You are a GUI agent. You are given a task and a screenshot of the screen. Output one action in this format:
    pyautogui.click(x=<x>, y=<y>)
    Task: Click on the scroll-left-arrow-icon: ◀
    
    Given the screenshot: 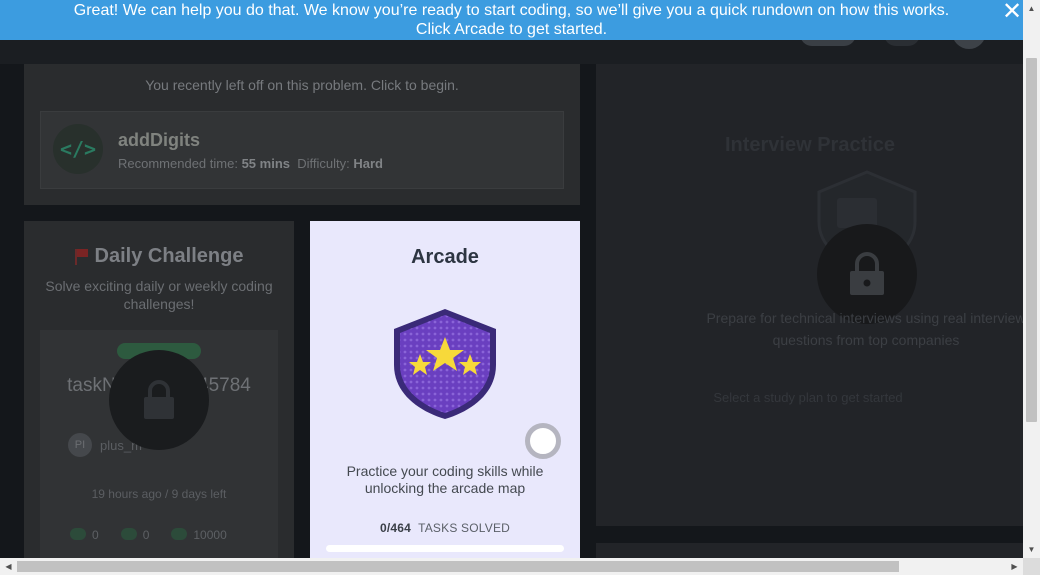 What is the action you would take?
    pyautogui.click(x=8, y=566)
    